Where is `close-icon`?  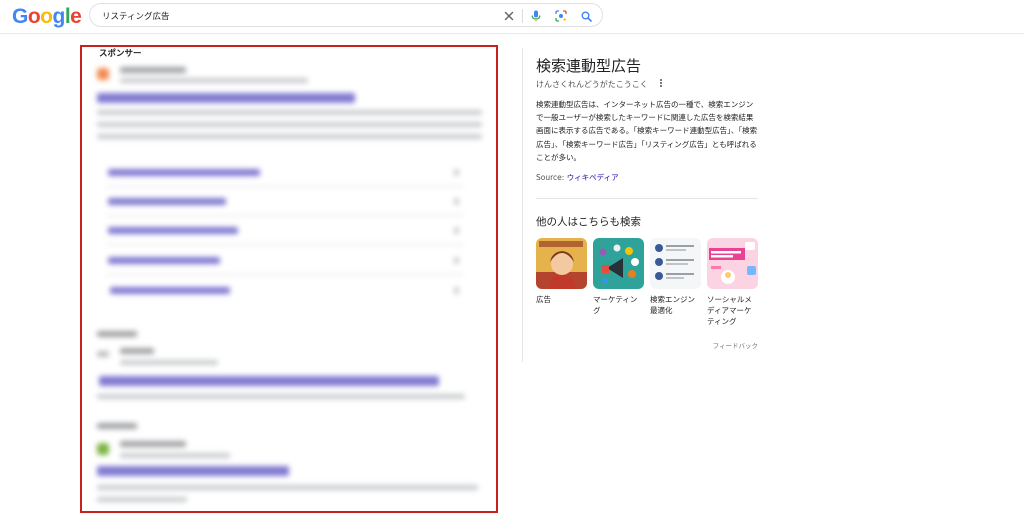
close-icon is located at coordinates (509, 16).